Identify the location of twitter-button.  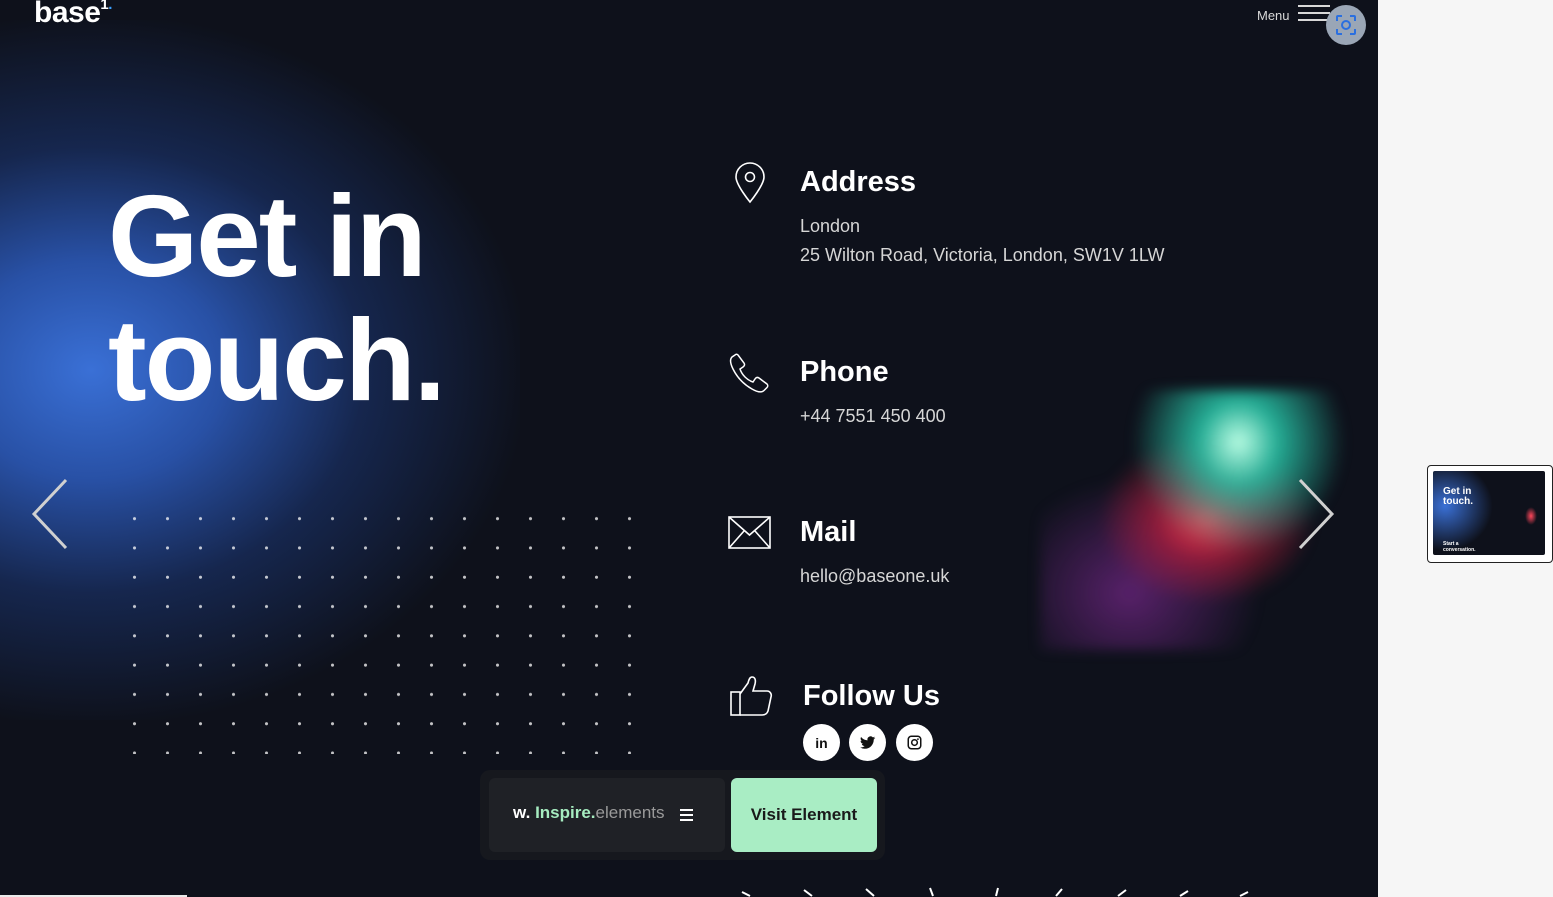
(867, 742).